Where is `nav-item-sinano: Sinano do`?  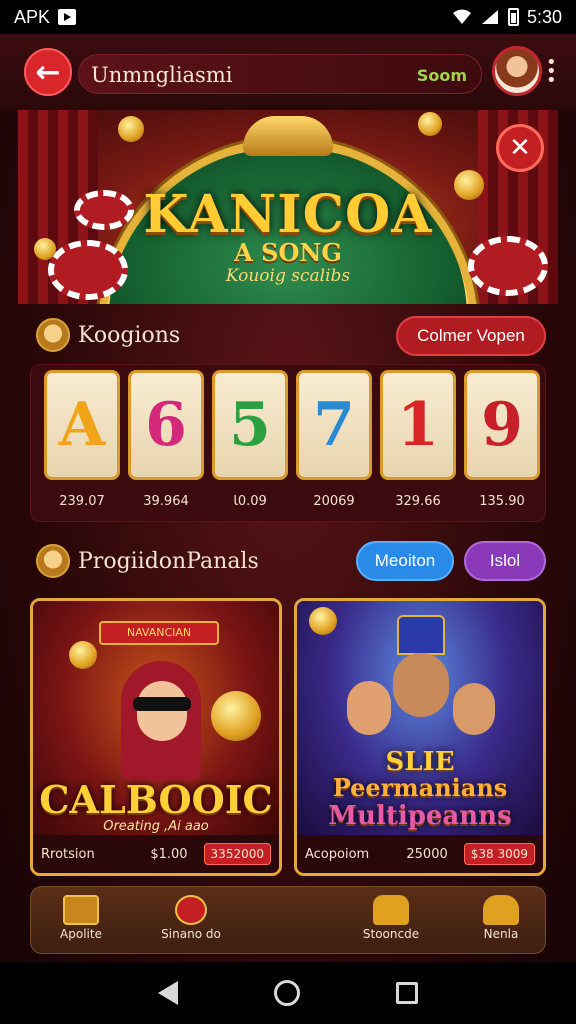
nav-item-sinano: Sinano do is located at coordinates (191, 921).